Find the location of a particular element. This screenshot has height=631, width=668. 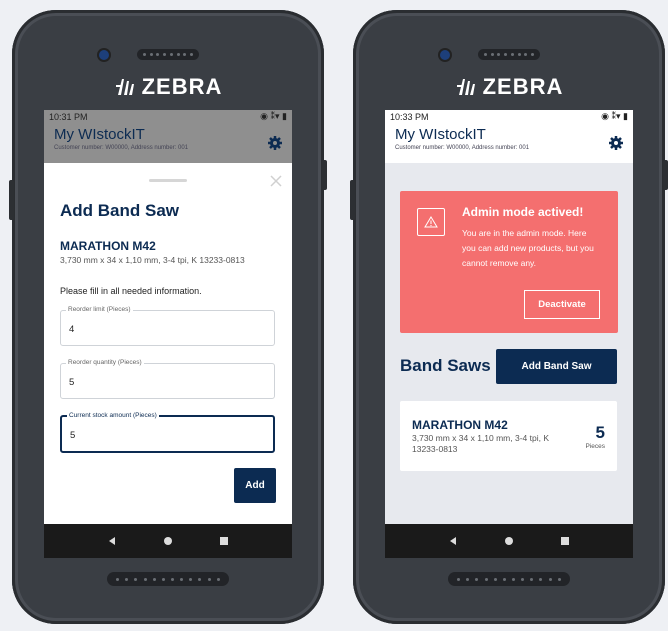

warning-icon is located at coordinates (431, 222).